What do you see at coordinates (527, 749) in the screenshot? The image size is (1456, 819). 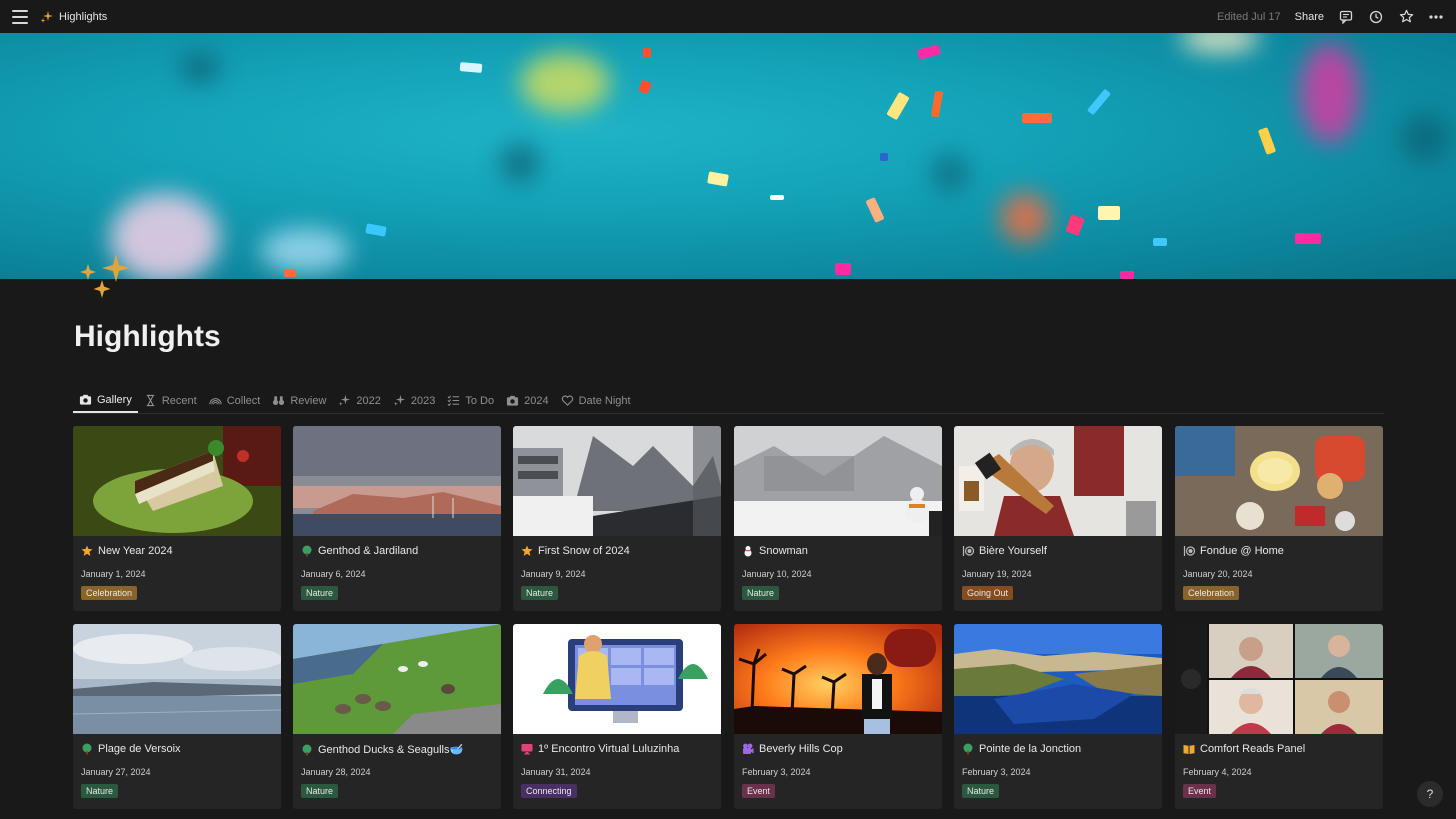 I see `monitor-icon` at bounding box center [527, 749].